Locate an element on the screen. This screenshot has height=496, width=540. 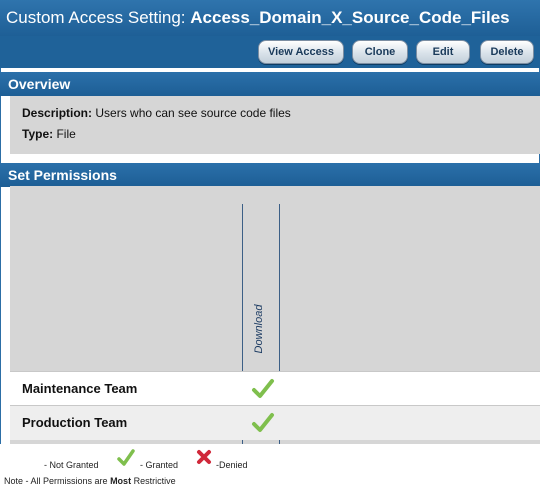
legend-denied: -Denied is located at coordinates (232, 465).